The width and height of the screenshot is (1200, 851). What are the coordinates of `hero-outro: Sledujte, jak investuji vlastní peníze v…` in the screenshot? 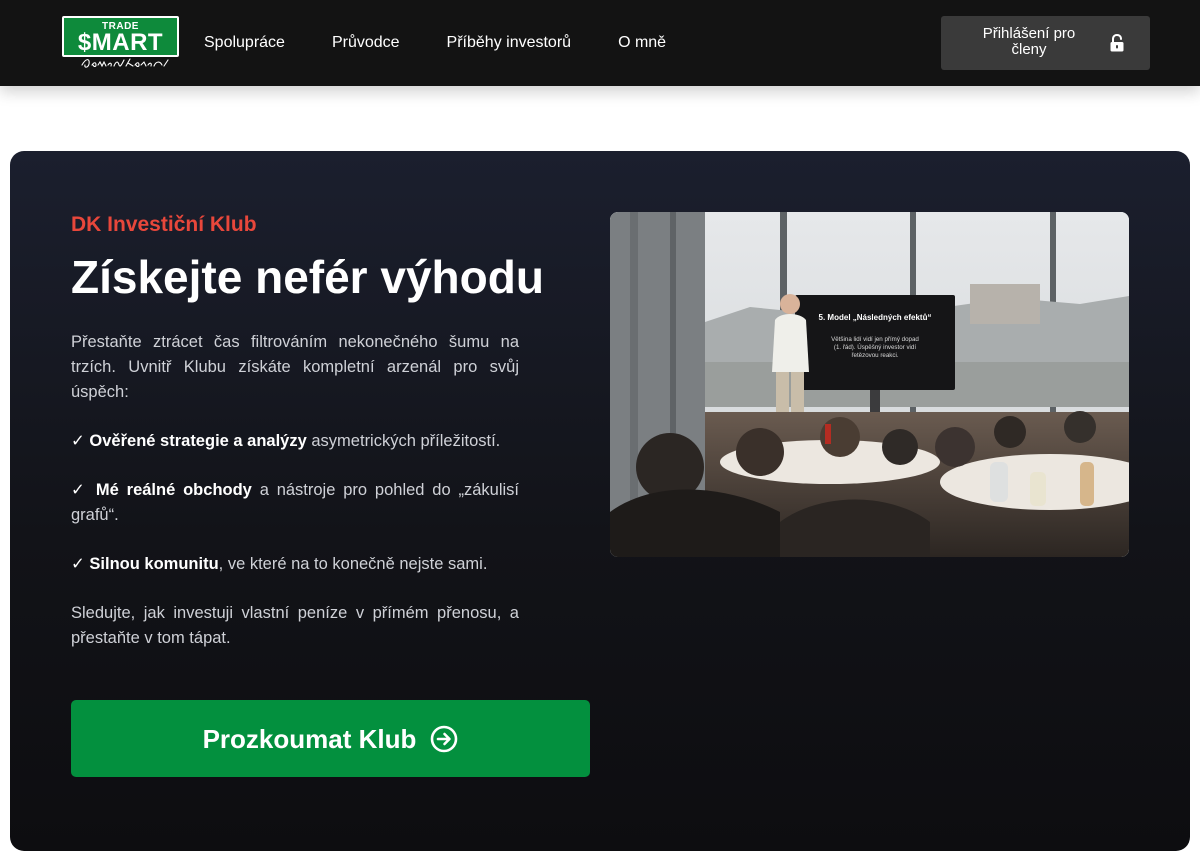 It's located at (295, 625).